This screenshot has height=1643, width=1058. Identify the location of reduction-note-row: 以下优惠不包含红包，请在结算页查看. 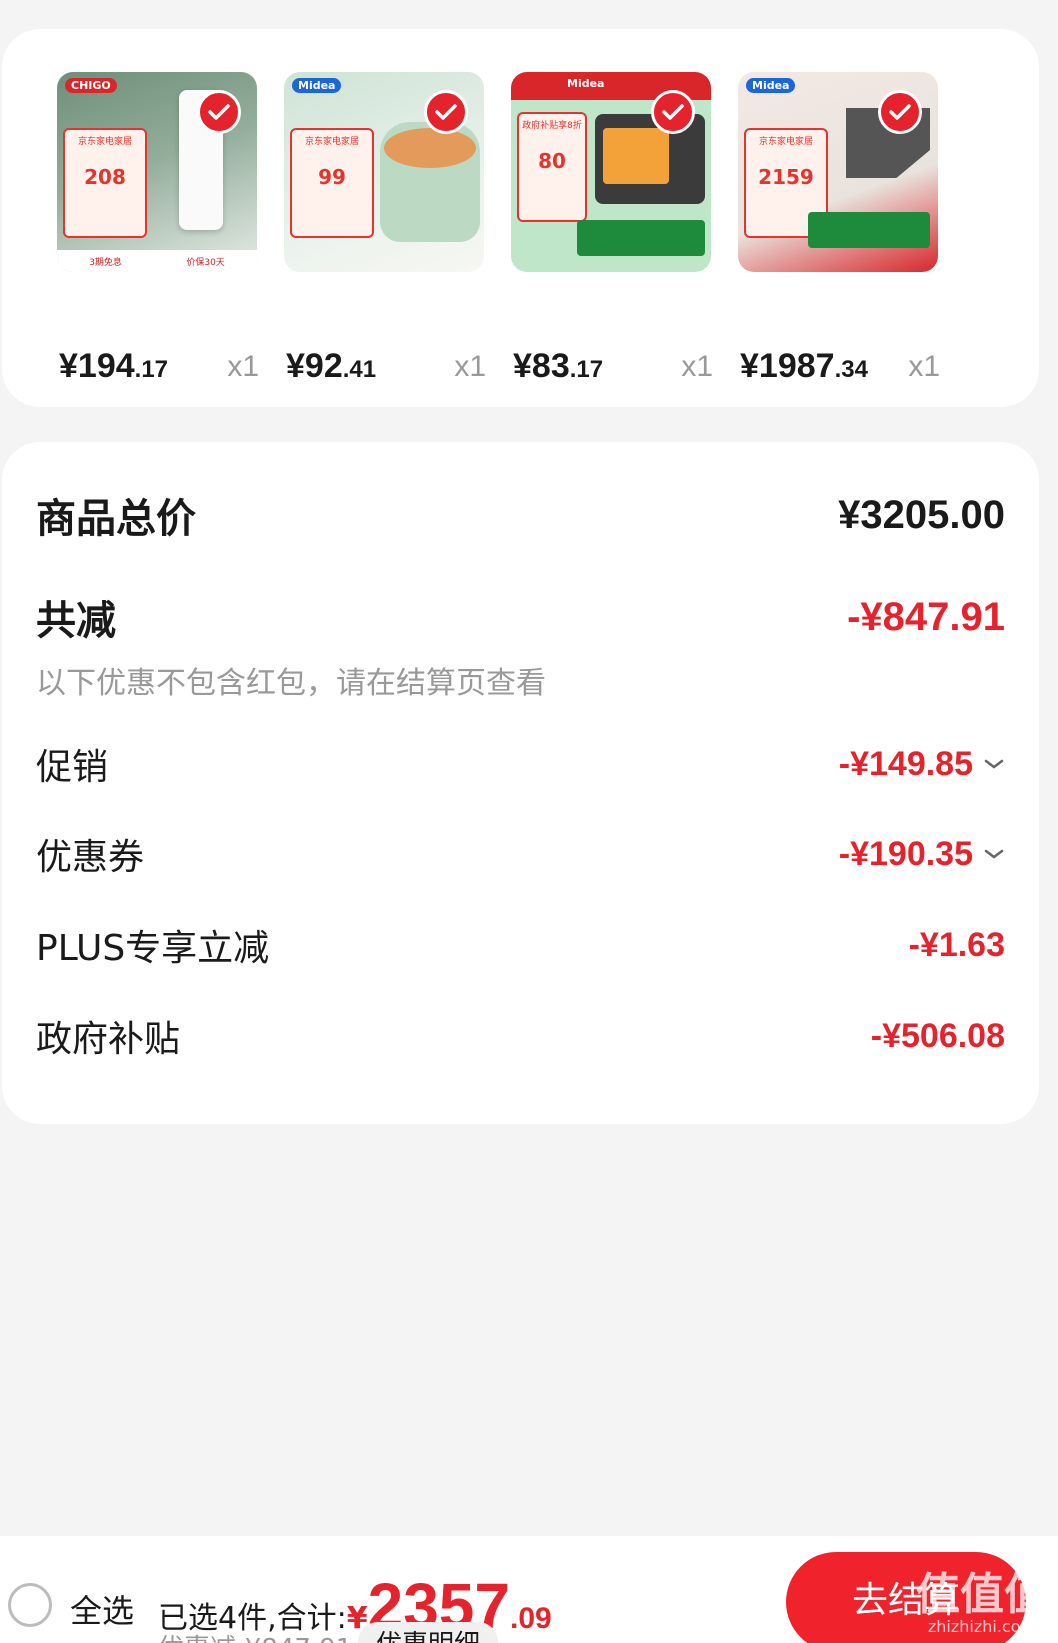
(520, 680).